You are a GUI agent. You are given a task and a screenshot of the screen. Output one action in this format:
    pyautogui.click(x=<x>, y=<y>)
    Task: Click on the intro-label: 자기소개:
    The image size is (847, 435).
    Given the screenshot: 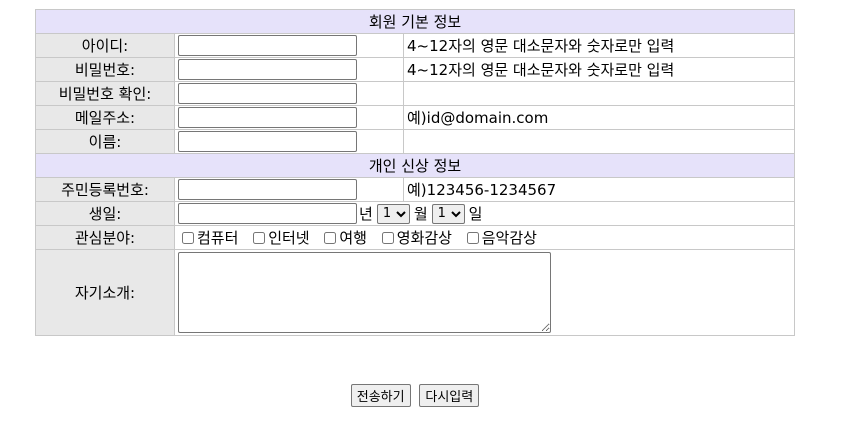 What is the action you would take?
    pyautogui.click(x=105, y=292)
    